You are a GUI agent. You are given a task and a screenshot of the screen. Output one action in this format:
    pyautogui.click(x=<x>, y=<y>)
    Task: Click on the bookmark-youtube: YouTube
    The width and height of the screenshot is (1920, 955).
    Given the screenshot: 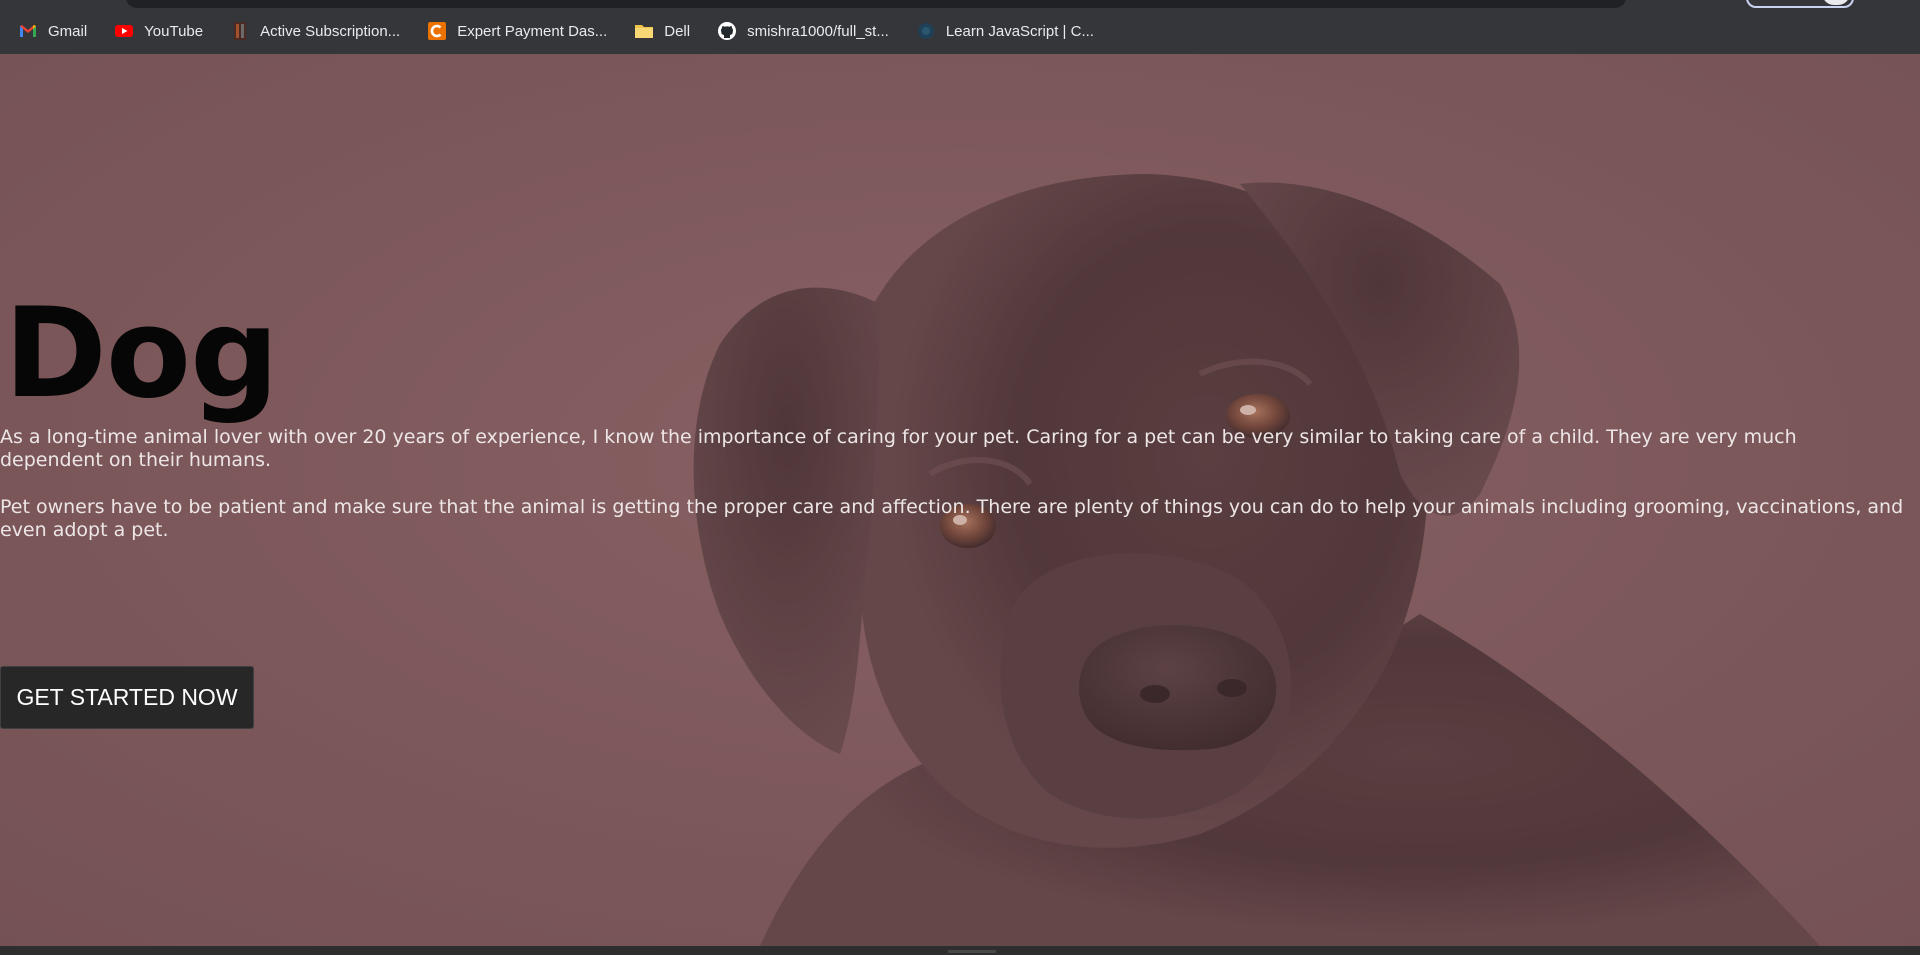 What is the action you would take?
    pyautogui.click(x=154, y=31)
    